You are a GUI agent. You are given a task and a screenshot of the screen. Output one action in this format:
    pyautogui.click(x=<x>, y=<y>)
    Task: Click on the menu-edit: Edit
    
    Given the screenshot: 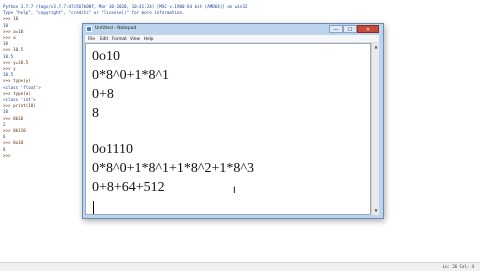 What is the action you would take?
    pyautogui.click(x=104, y=38)
    